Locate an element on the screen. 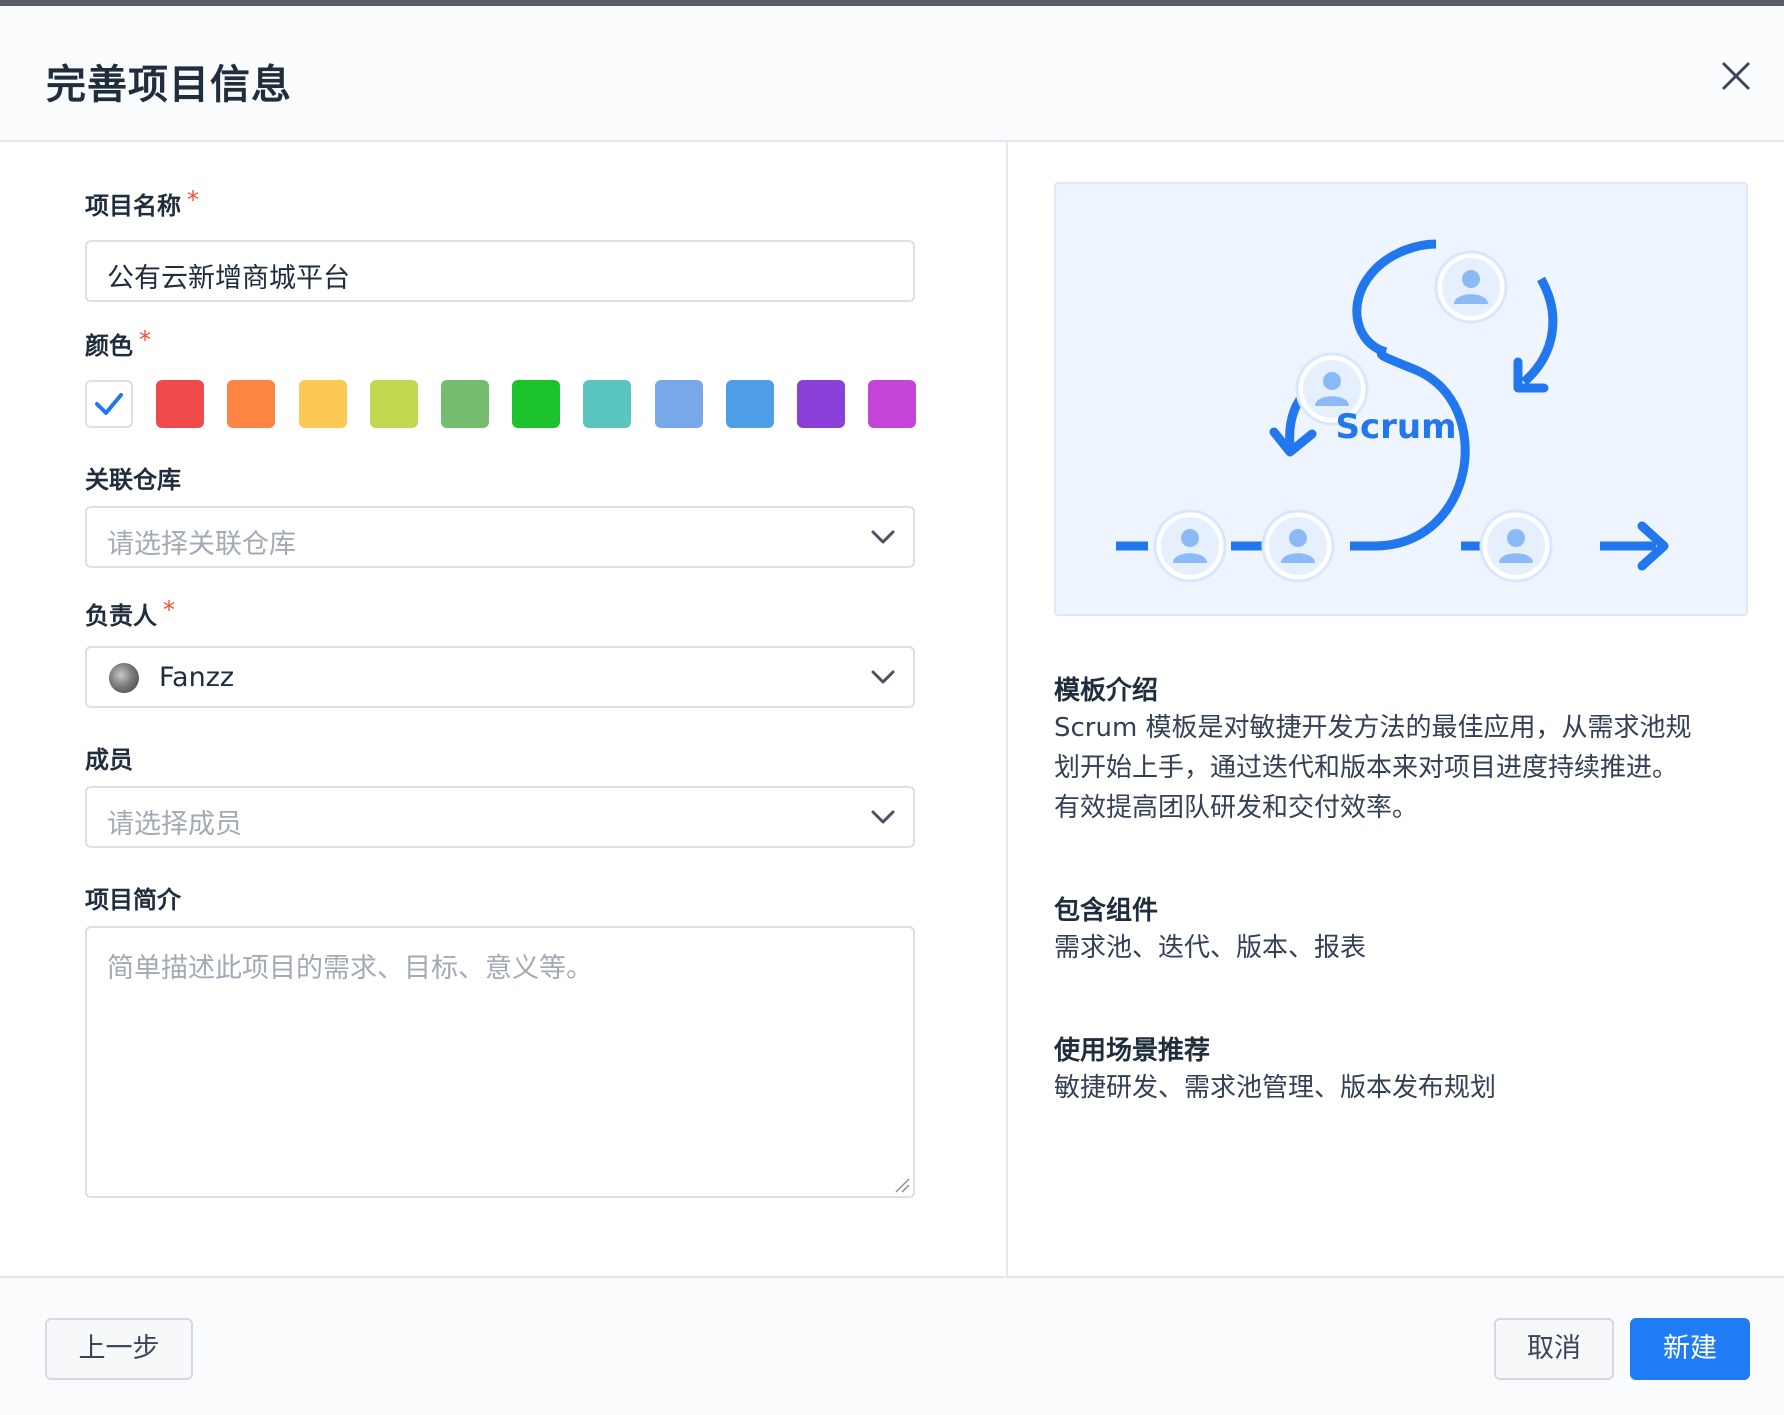 The image size is (1784, 1415). repo-placeholder: 请选择关联仓库 is located at coordinates (201, 544).